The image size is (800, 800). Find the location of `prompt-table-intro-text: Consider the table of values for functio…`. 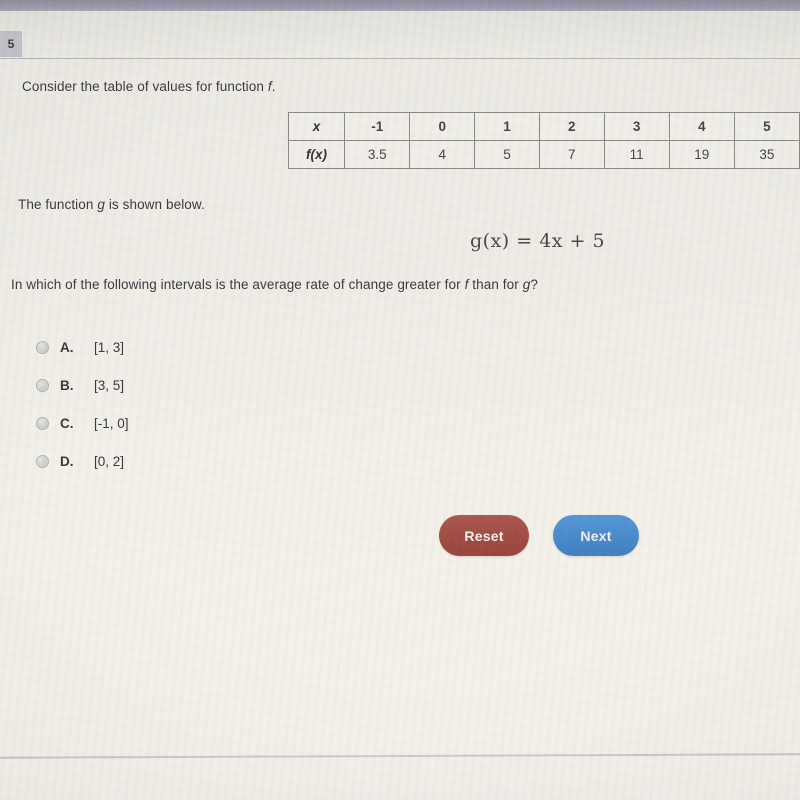

prompt-table-intro-text: Consider the table of values for functio… is located at coordinates (145, 86).